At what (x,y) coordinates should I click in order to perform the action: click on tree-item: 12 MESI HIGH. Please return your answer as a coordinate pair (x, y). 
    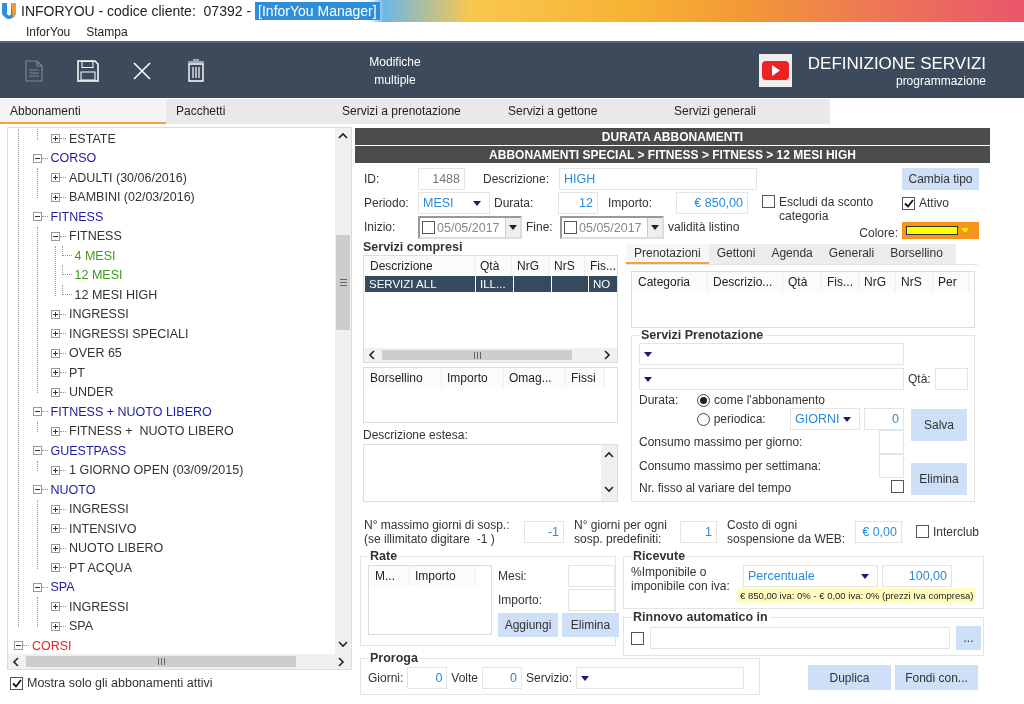
    Looking at the image, I should click on (116, 294).